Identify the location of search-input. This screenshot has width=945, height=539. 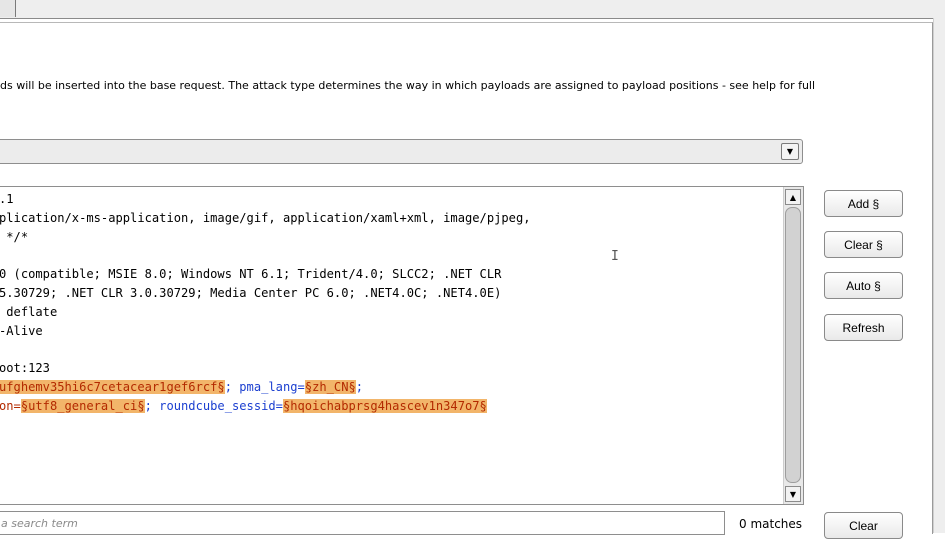
(362, 523).